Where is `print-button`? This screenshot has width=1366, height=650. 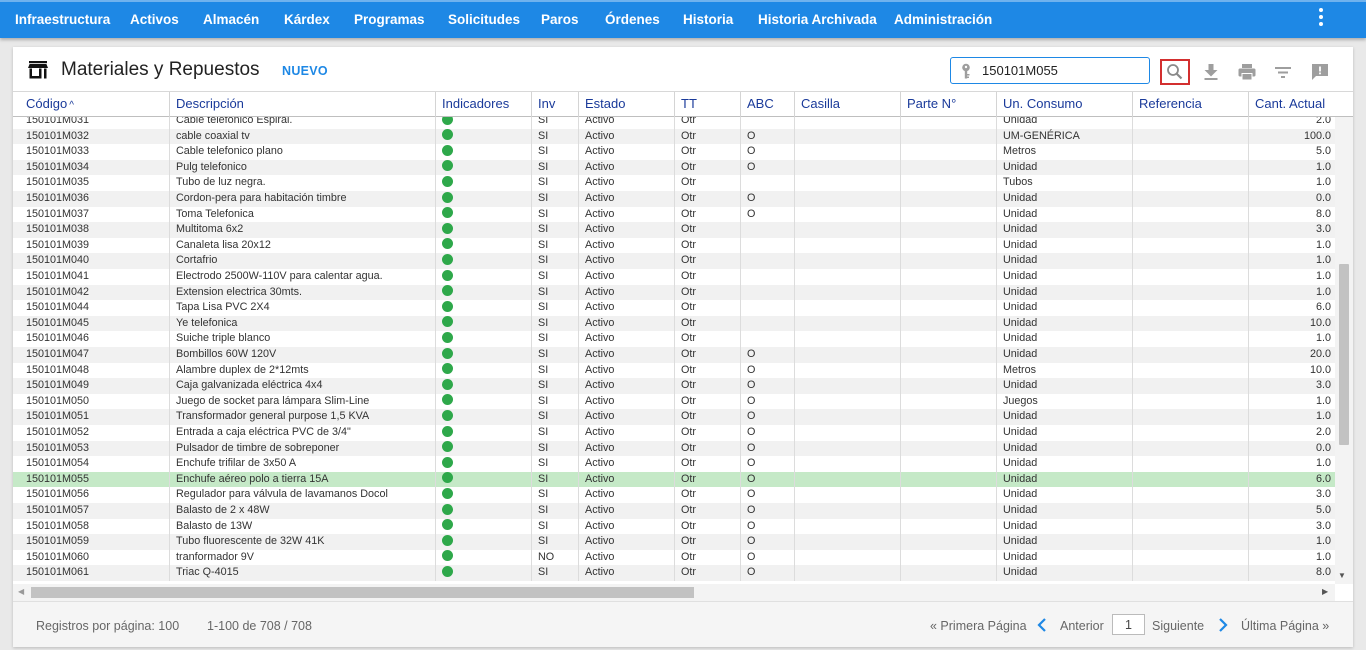 print-button is located at coordinates (1247, 72).